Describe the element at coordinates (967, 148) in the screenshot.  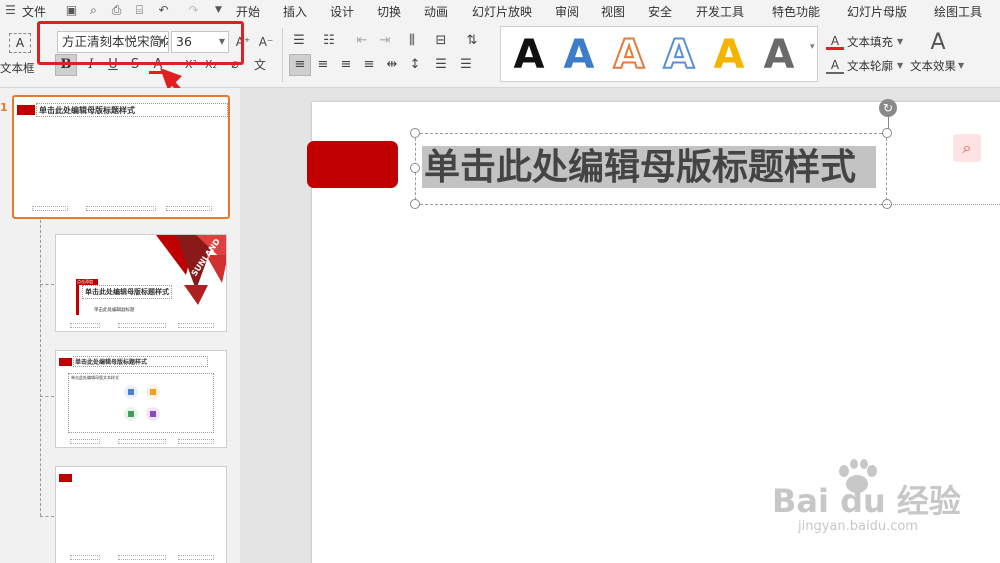
I see `search-icon: ⌕` at that location.